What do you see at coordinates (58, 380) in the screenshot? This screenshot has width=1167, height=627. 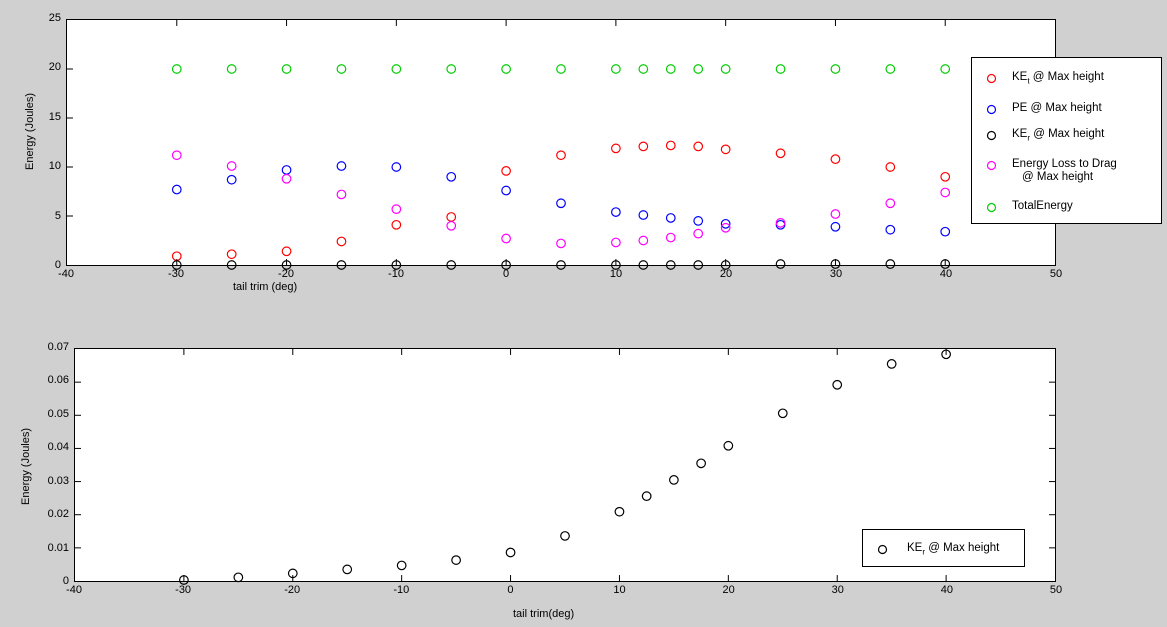 I see `y-tick-label: 0.06` at bounding box center [58, 380].